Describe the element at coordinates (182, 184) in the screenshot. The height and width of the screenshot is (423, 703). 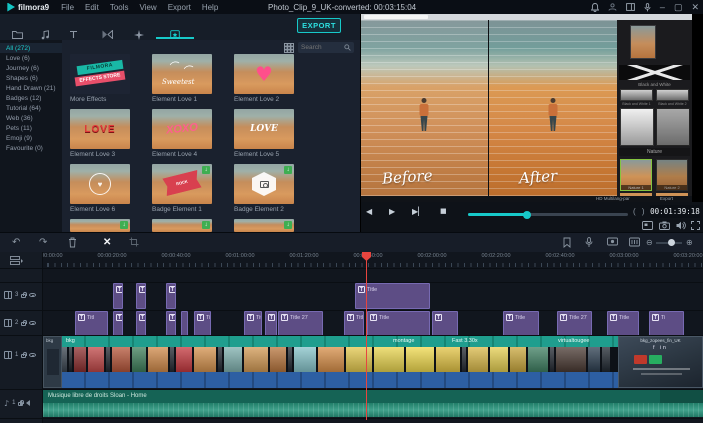
I see `element-thumbnail: ROCK ↓` at that location.